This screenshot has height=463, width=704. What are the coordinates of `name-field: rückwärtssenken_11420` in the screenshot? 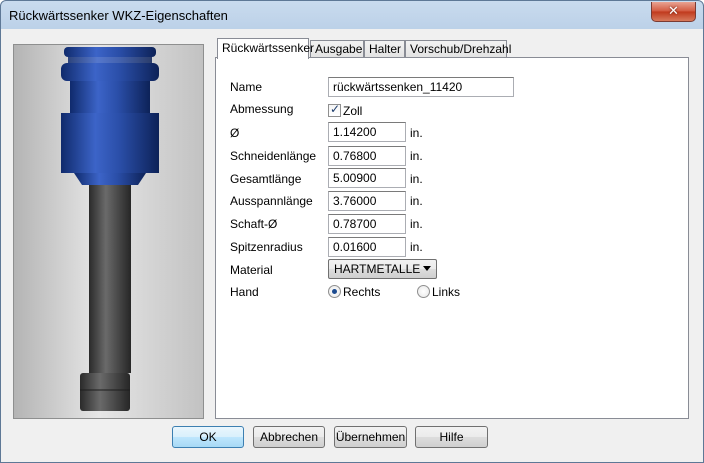 It's located at (421, 87).